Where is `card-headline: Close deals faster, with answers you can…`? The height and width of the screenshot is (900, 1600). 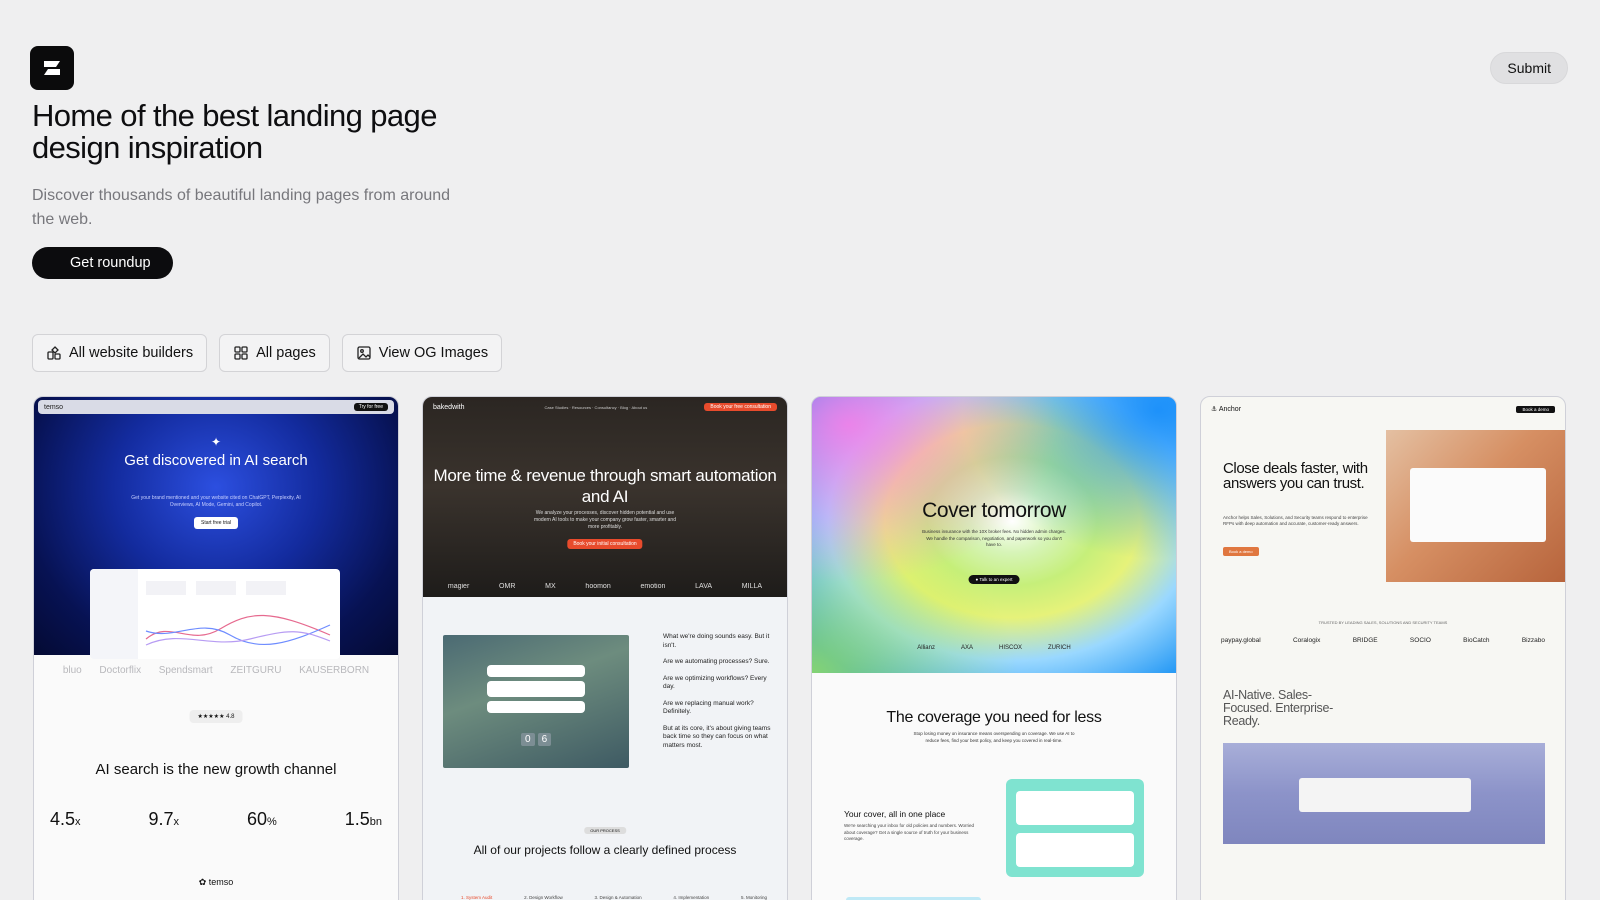
card-headline: Close deals faster, with answers you can… is located at coordinates (1295, 476).